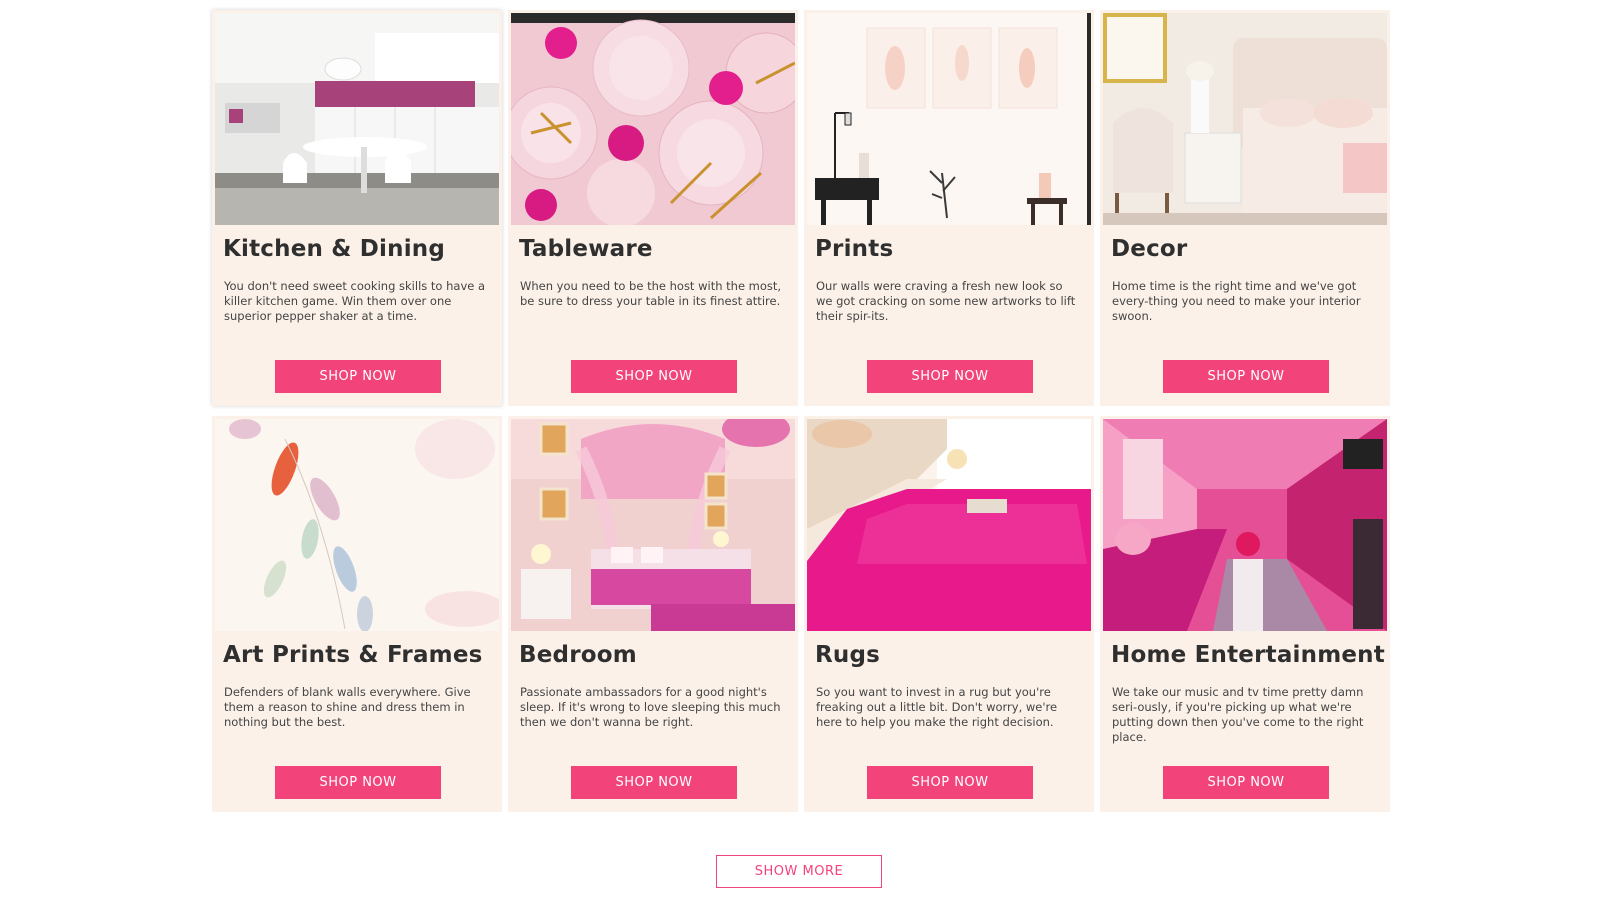 The height and width of the screenshot is (899, 1598). What do you see at coordinates (334, 249) in the screenshot?
I see `category-title: Kitchen & Dining` at bounding box center [334, 249].